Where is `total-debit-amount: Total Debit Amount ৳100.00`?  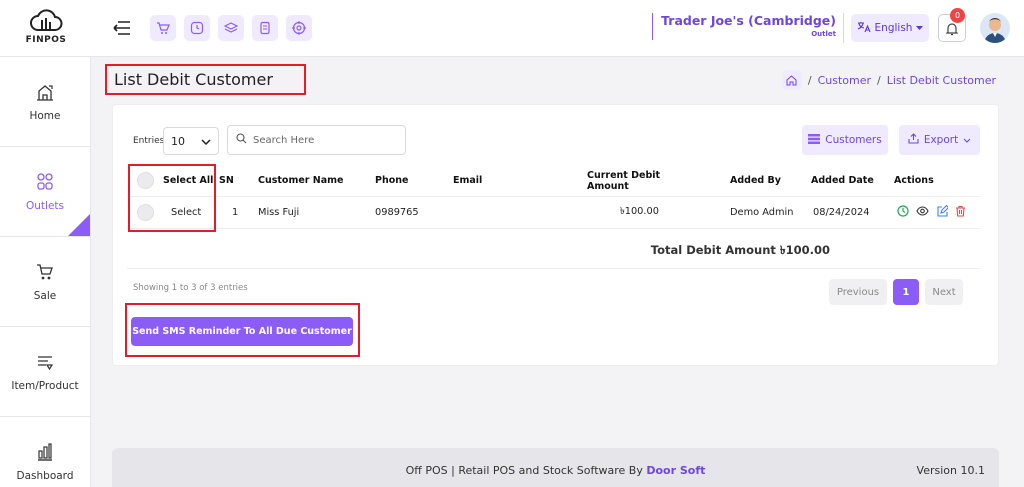 total-debit-amount: Total Debit Amount ৳100.00 is located at coordinates (740, 250).